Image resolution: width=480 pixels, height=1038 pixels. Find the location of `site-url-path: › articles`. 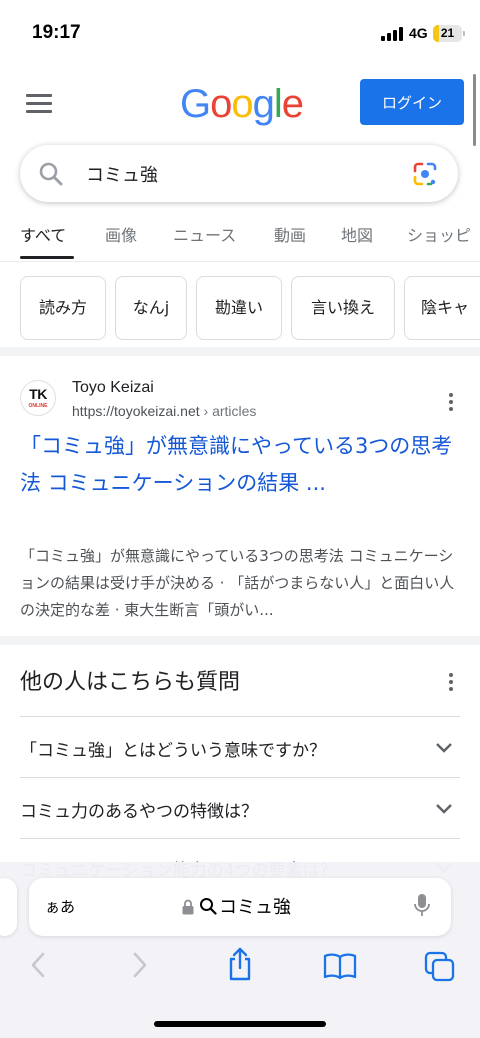

site-url-path: › articles is located at coordinates (228, 411).